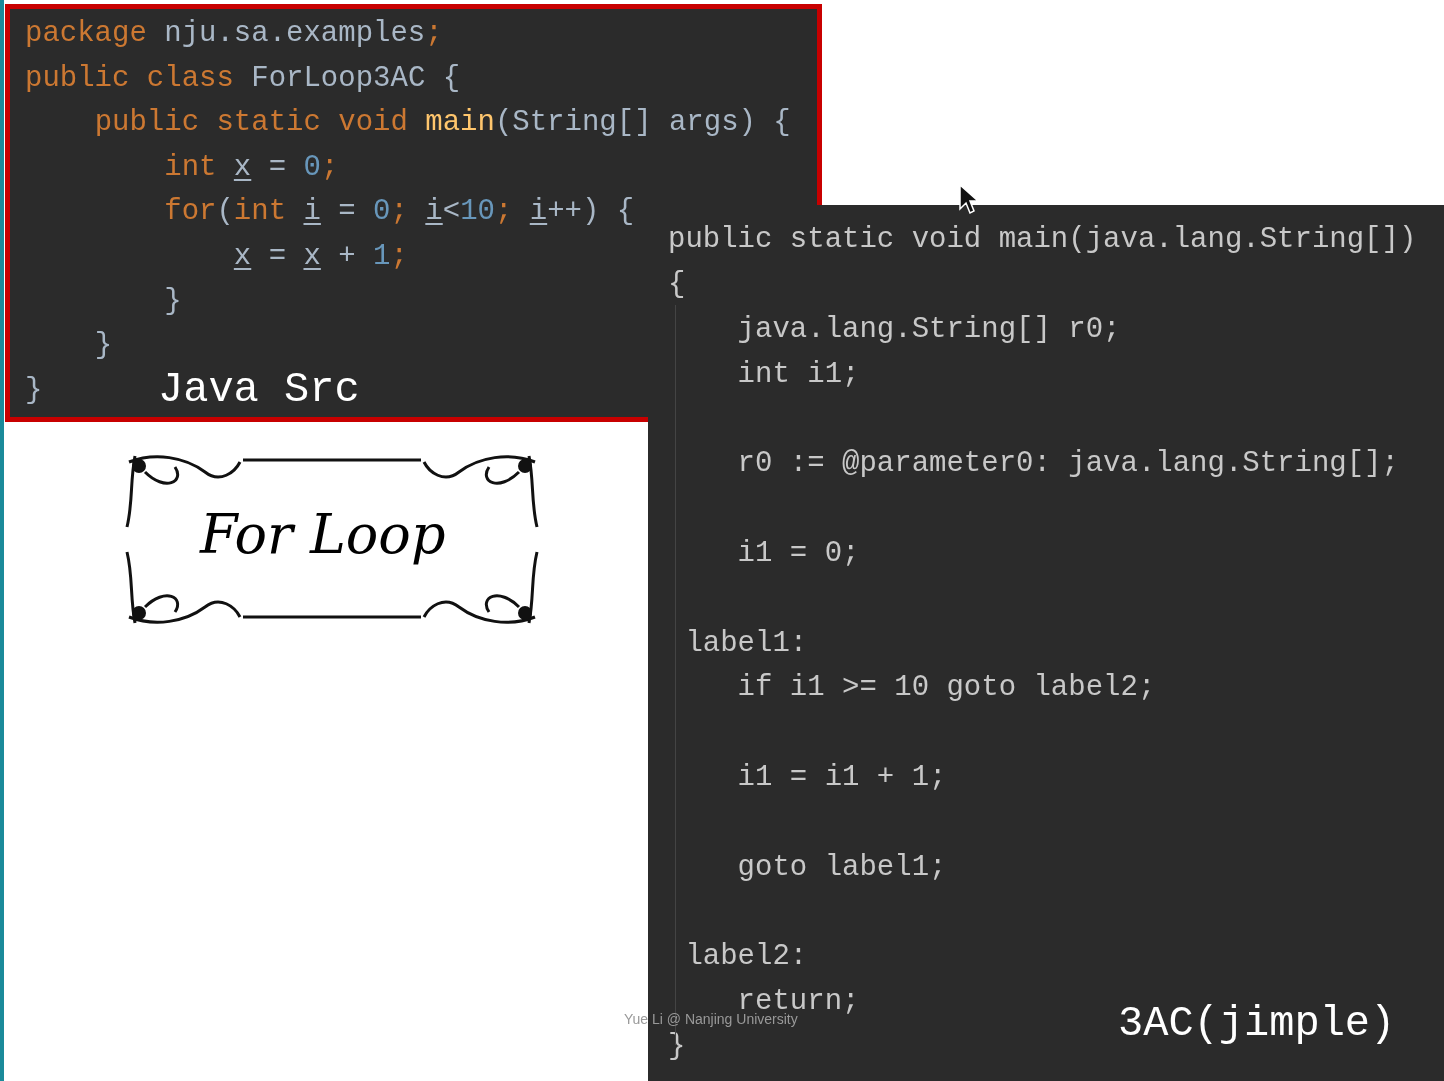 The width and height of the screenshot is (1444, 1081). I want to click on code-line: int i1;, so click(798, 374).